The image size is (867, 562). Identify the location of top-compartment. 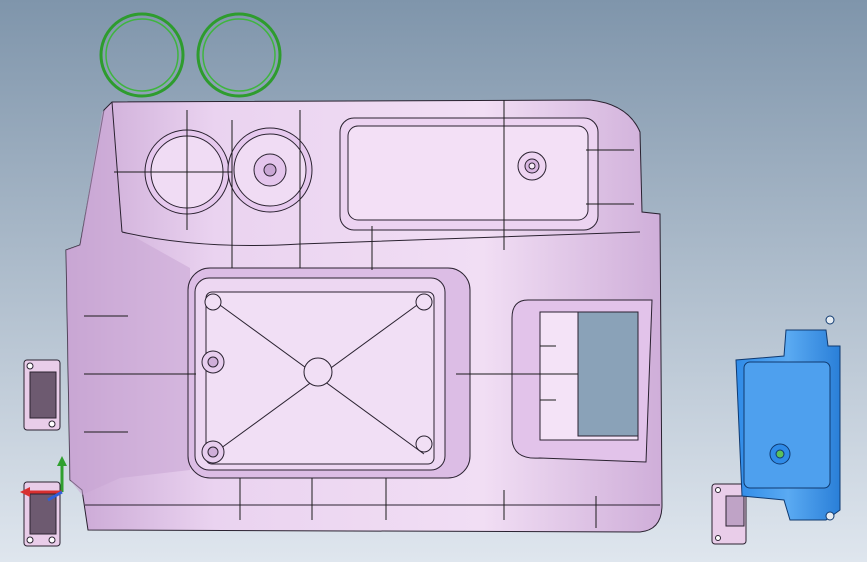
(469, 174).